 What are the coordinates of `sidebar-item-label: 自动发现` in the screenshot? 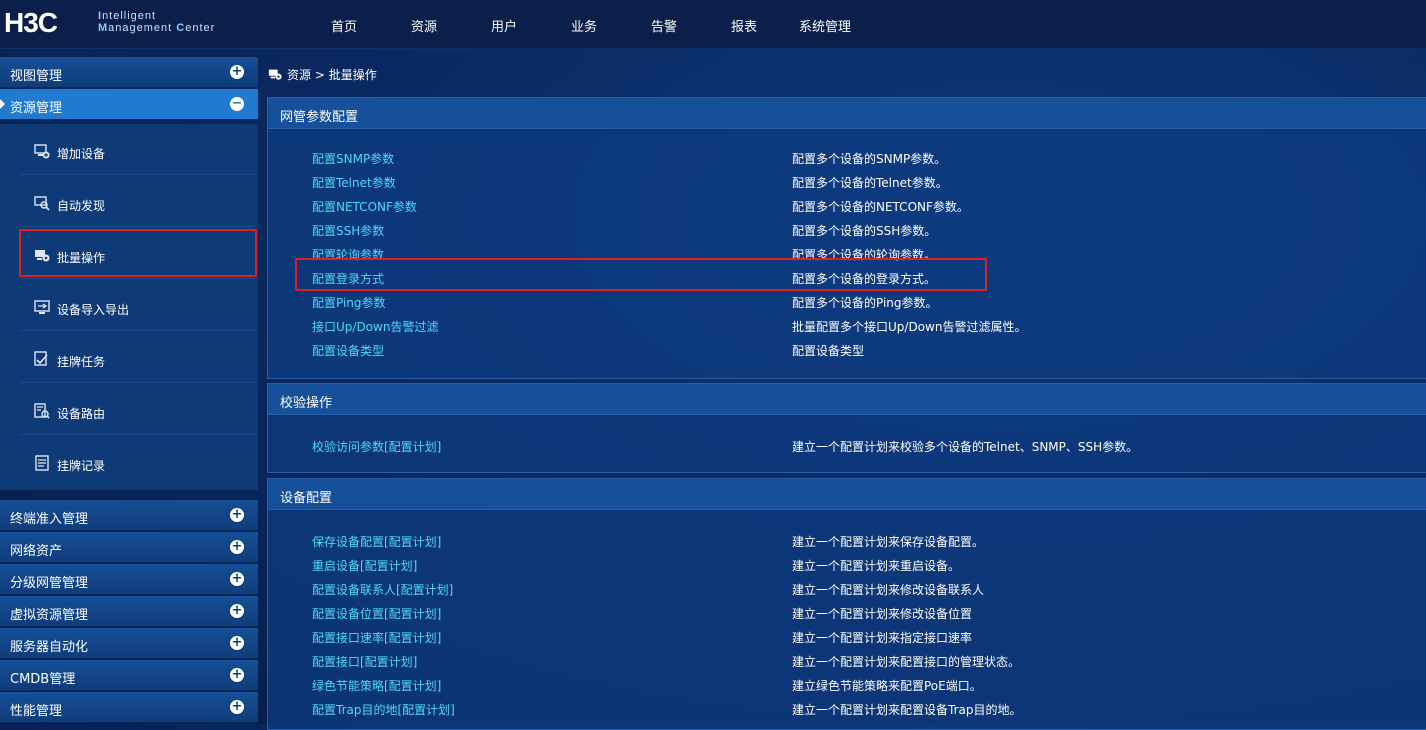 It's located at (81, 206).